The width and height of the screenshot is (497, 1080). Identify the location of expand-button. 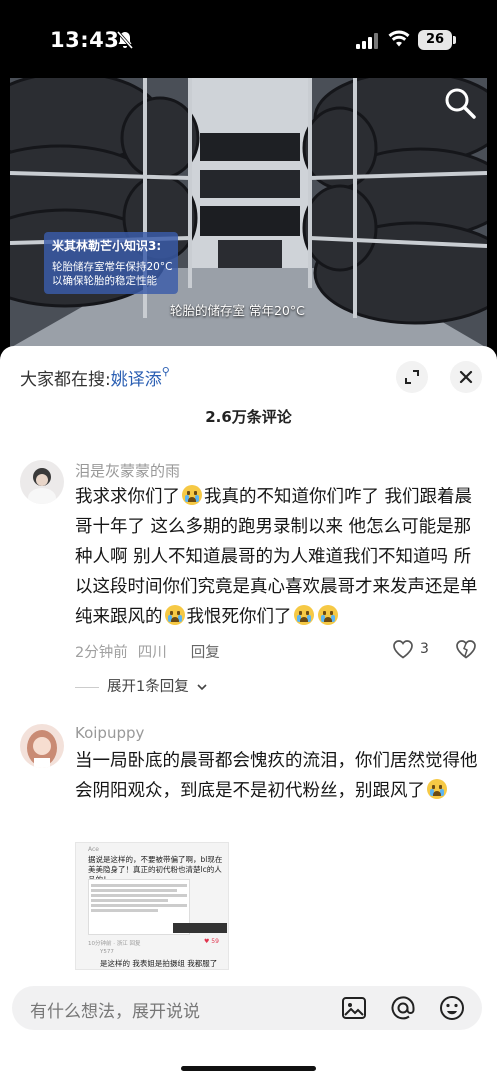
(412, 377).